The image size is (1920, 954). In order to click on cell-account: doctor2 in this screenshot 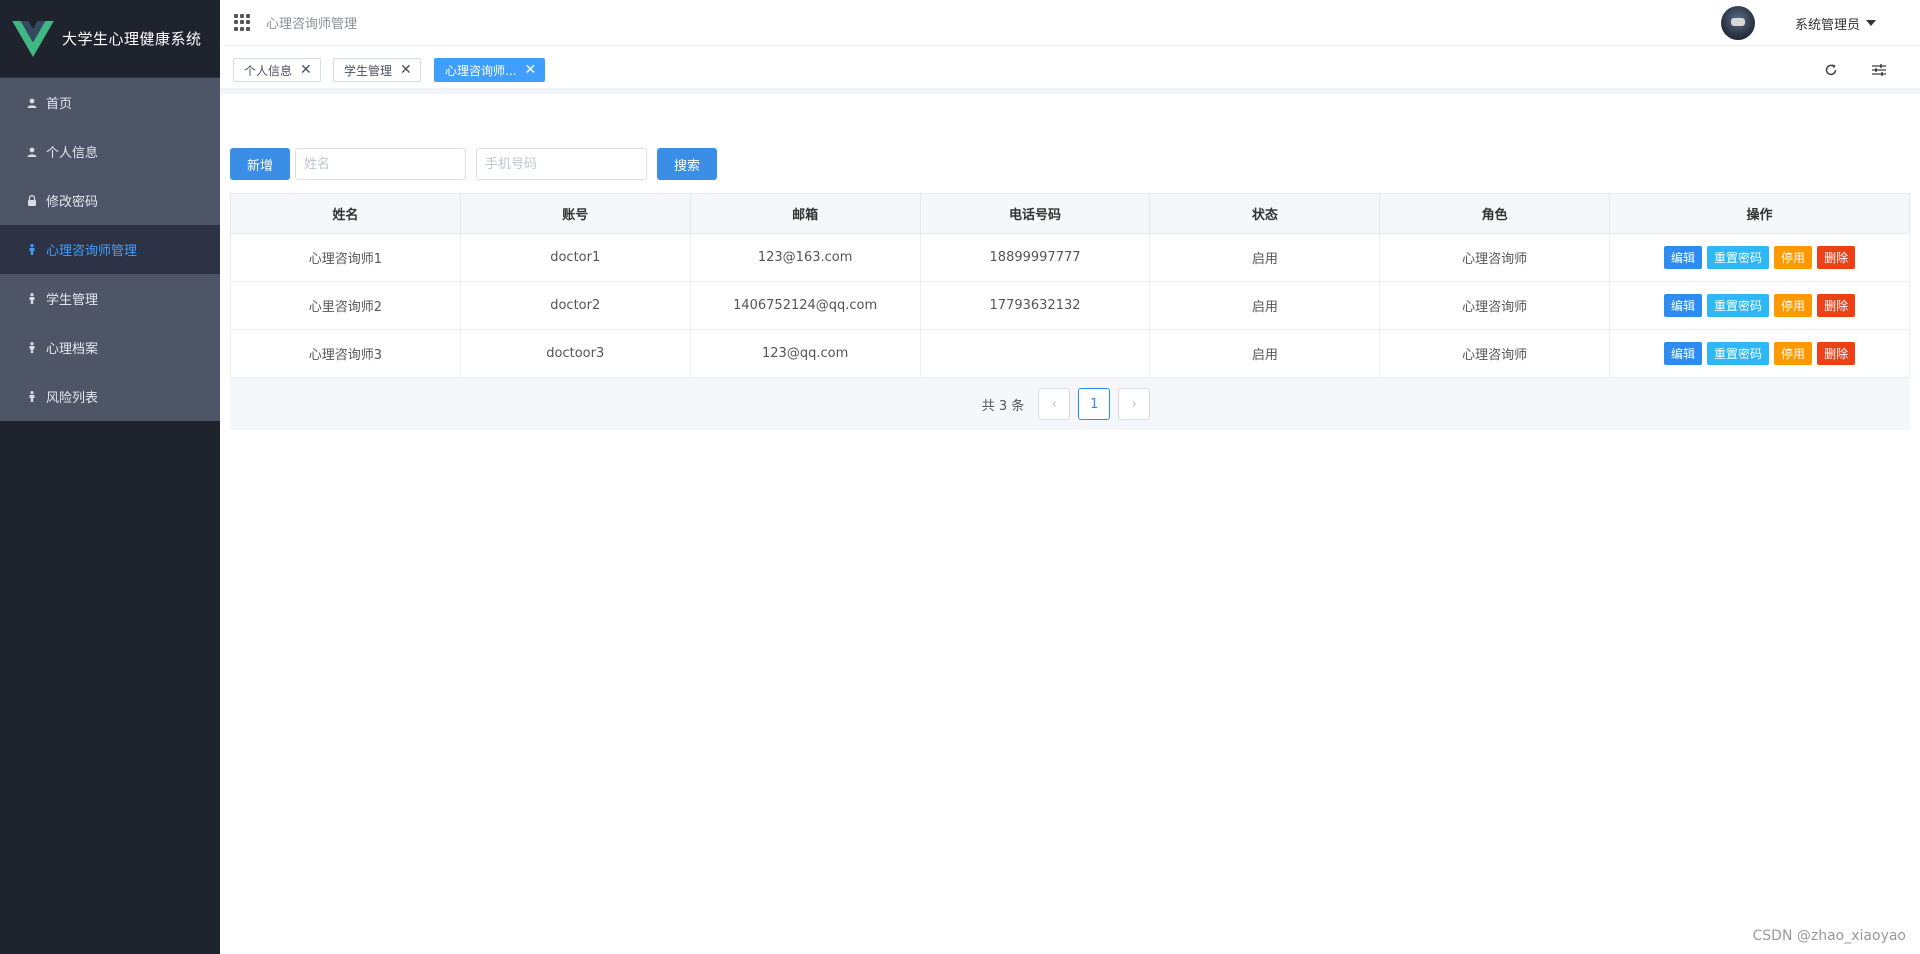, I will do `click(575, 305)`.